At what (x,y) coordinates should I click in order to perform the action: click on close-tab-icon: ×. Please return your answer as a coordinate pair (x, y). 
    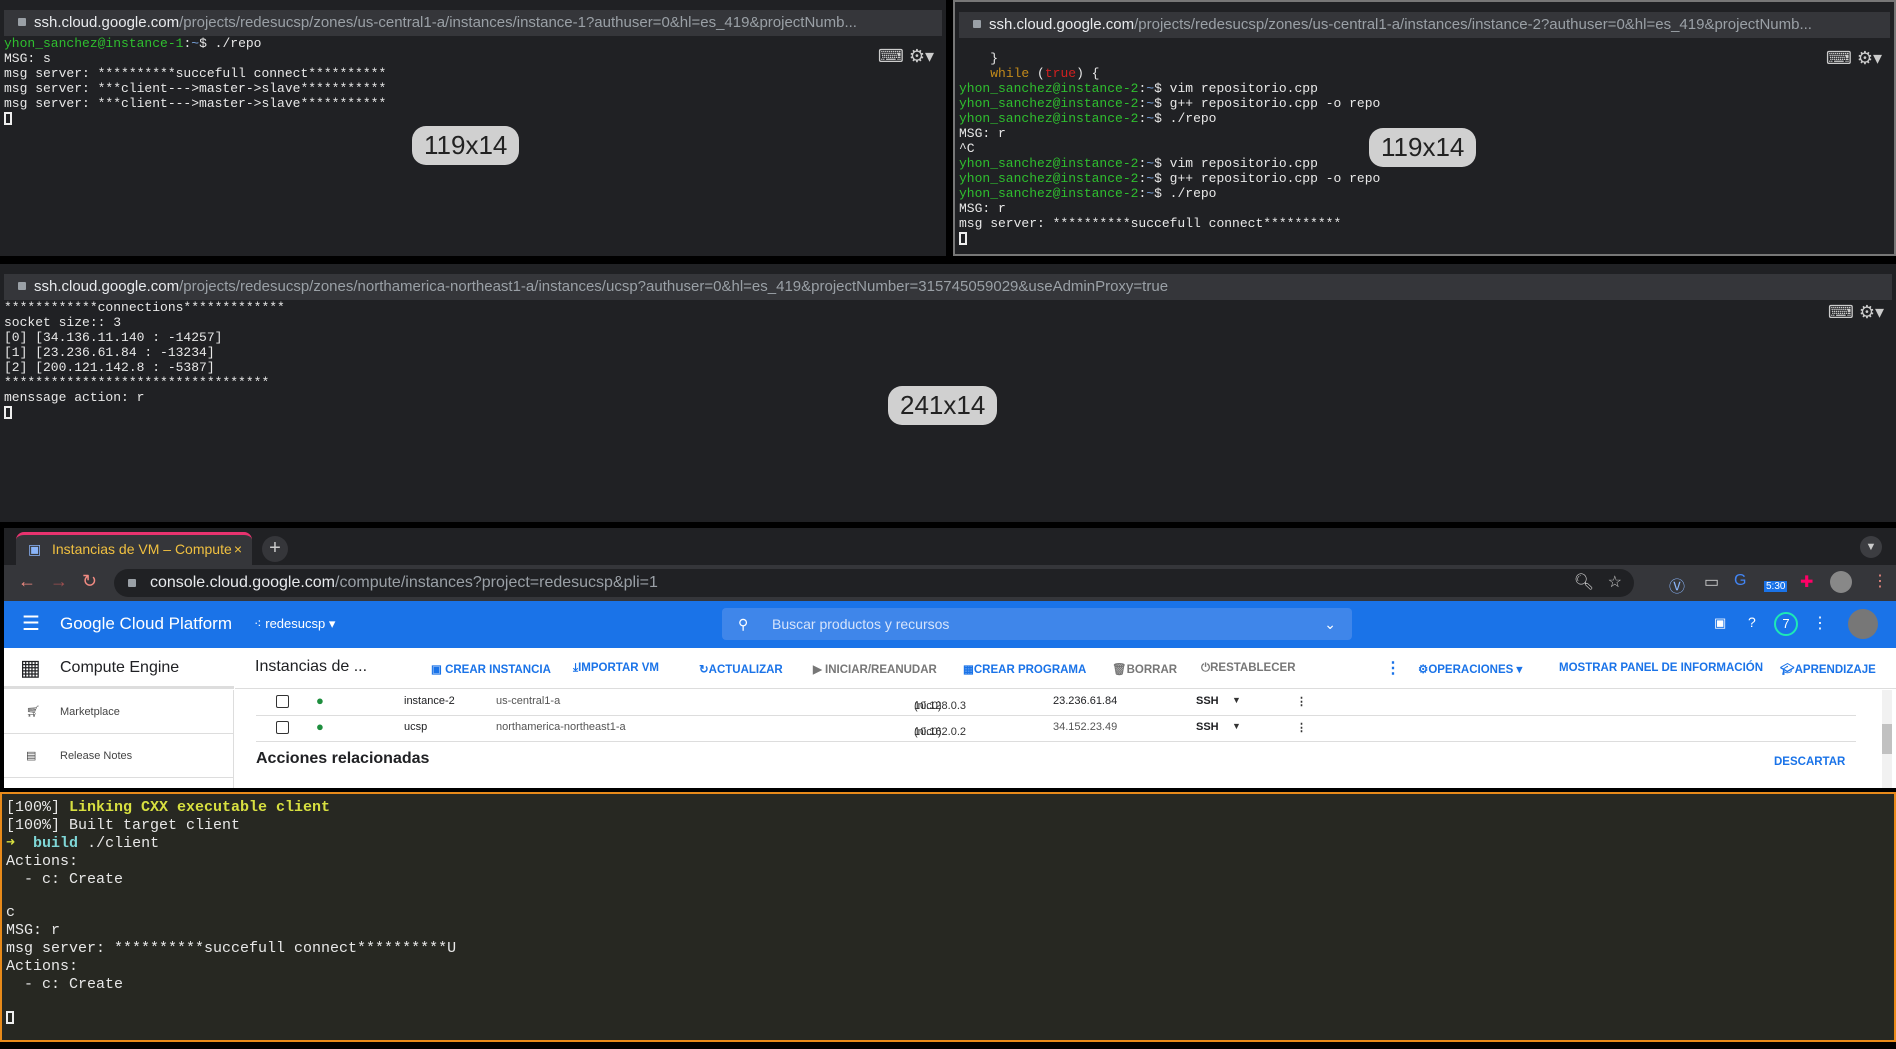
    Looking at the image, I should click on (238, 549).